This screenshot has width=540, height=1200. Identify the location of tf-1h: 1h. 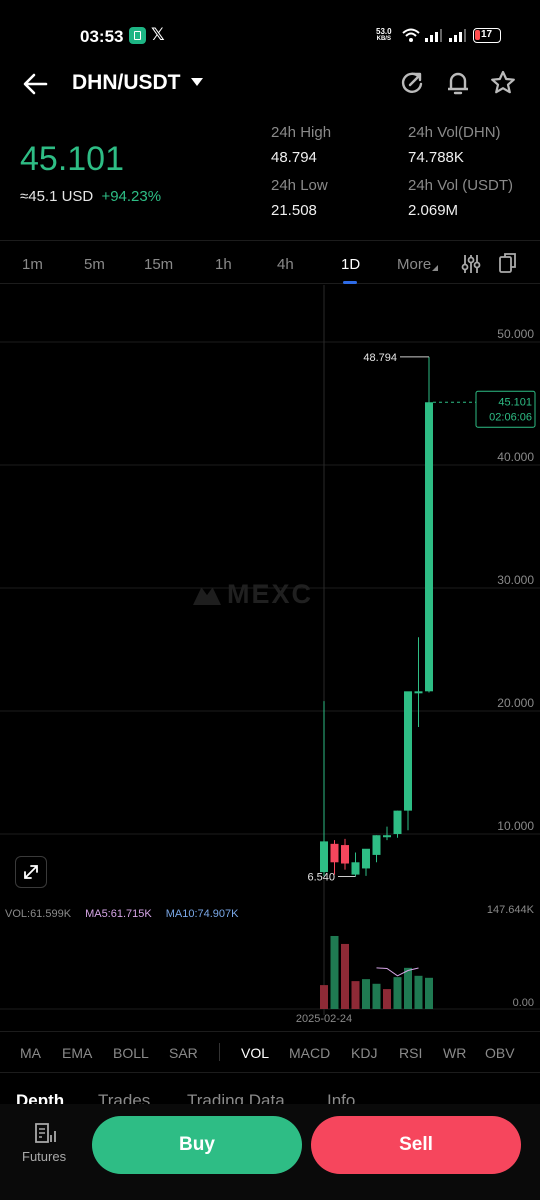
(223, 264).